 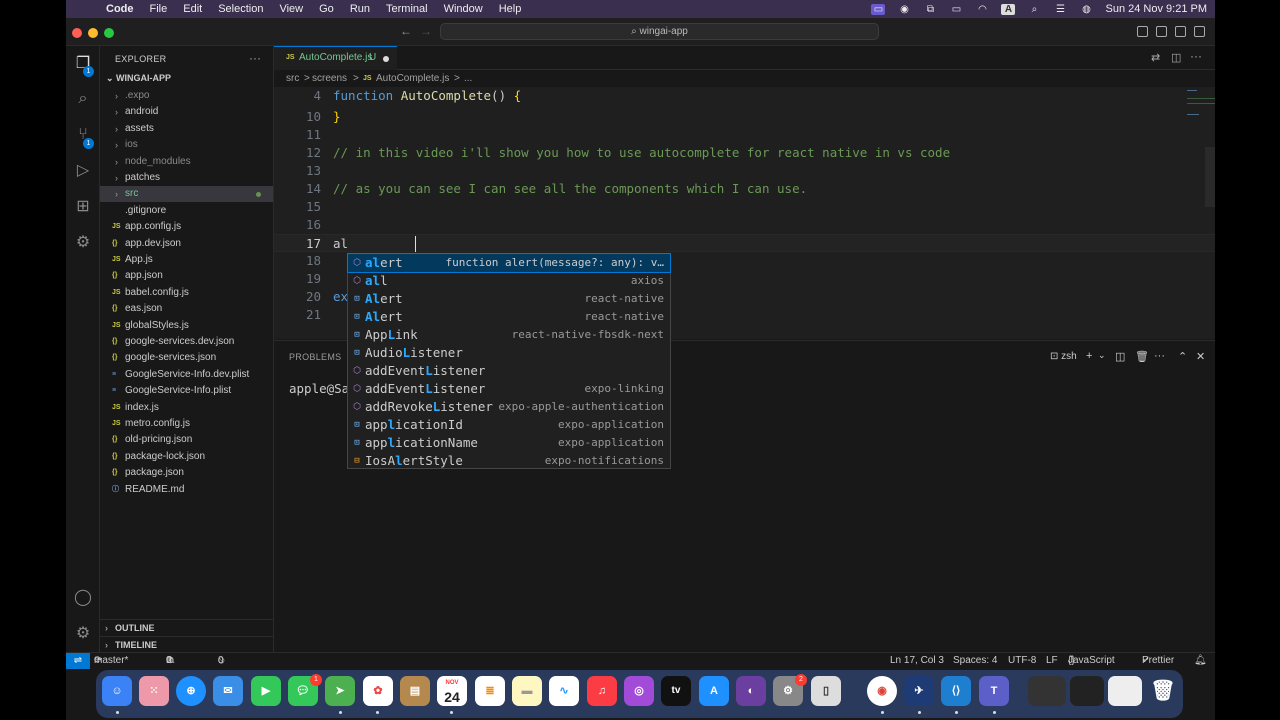 I want to click on manage-gear-icon: ⚙, so click(x=83, y=634).